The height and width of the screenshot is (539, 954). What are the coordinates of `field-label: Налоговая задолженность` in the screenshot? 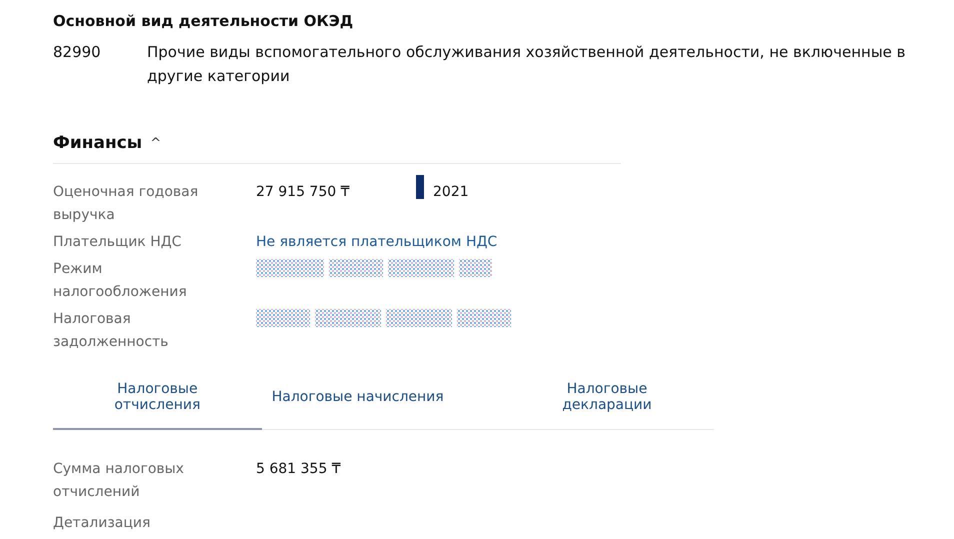 It's located at (111, 331).